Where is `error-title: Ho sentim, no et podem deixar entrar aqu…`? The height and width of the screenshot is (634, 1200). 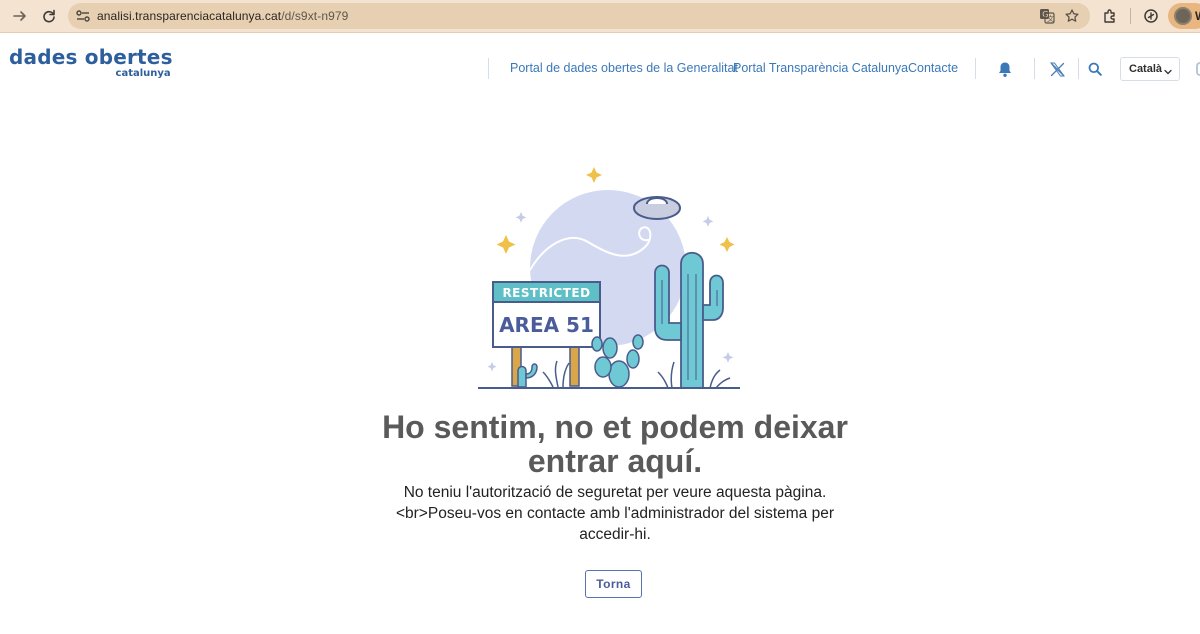 error-title: Ho sentim, no et podem deixar entrar aqu… is located at coordinates (615, 444).